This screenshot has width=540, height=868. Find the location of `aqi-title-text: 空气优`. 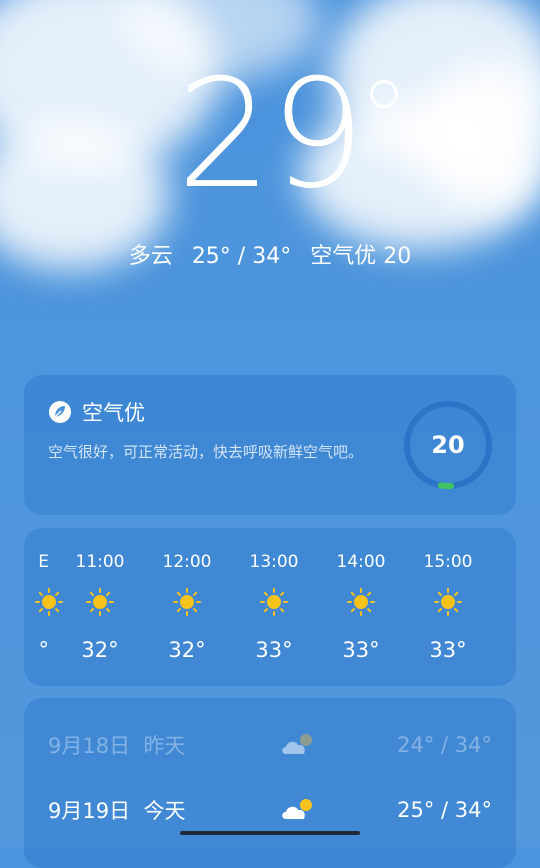

aqi-title-text: 空气优 is located at coordinates (113, 413).